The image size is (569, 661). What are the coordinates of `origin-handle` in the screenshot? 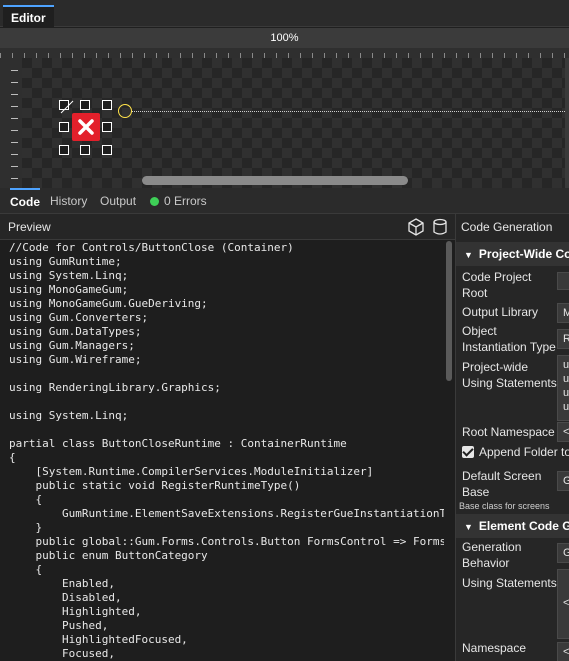 It's located at (125, 111).